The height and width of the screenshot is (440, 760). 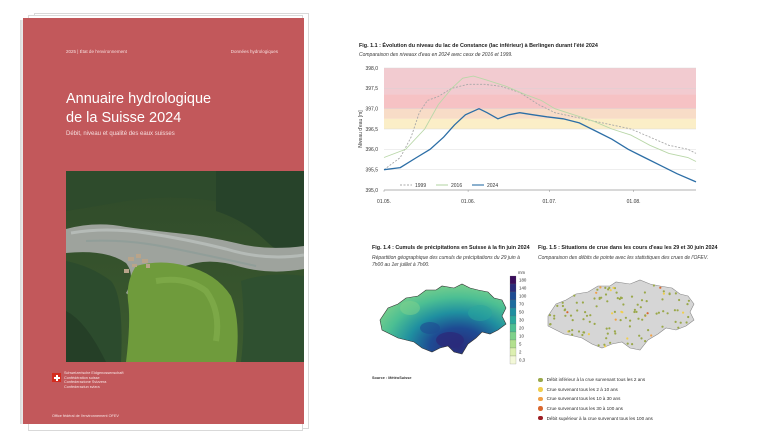 What do you see at coordinates (523, 296) in the screenshot?
I see `scale-label: 100` at bounding box center [523, 296].